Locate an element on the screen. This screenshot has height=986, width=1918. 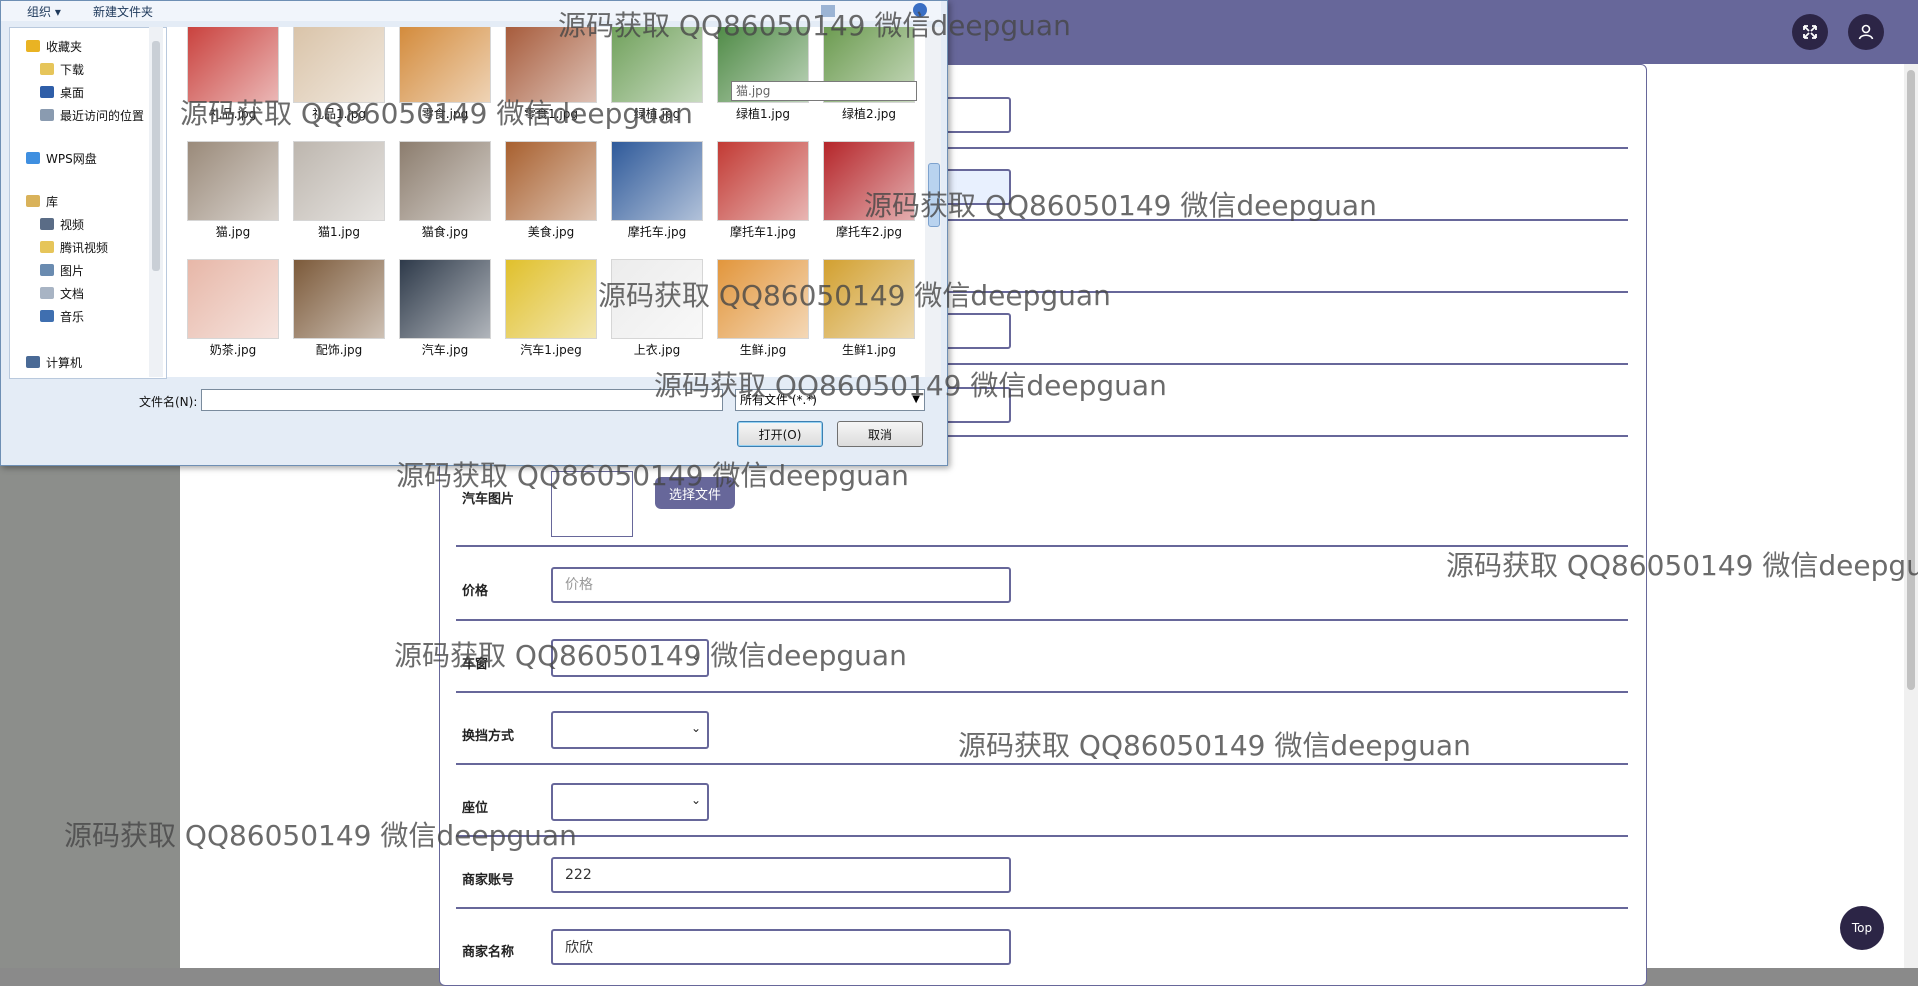
file-thumbnail: 猫.jpg is located at coordinates (232, 197).